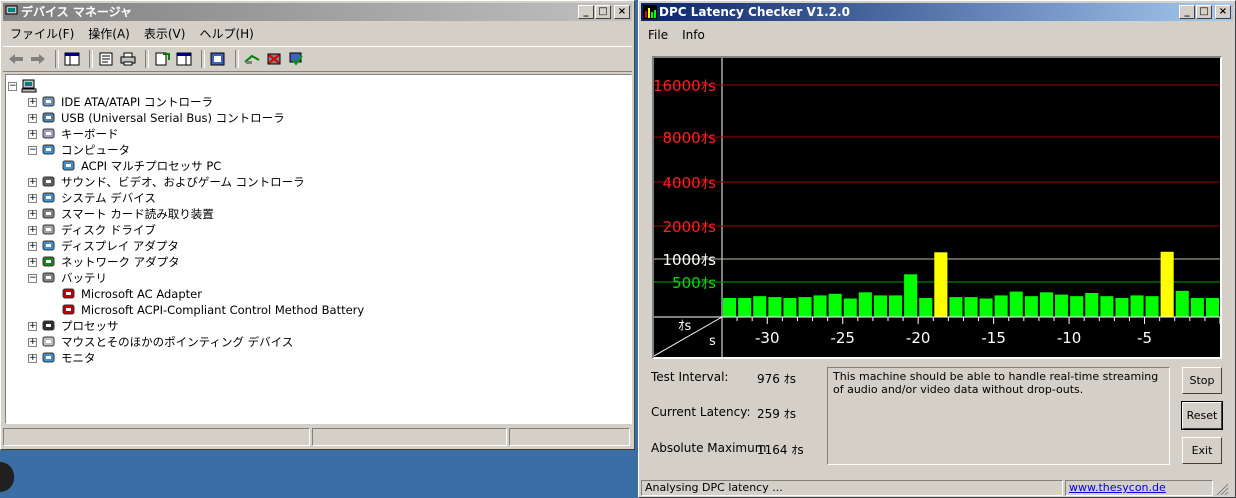  I want to click on current-latency-value: 259 ｵs, so click(776, 414).